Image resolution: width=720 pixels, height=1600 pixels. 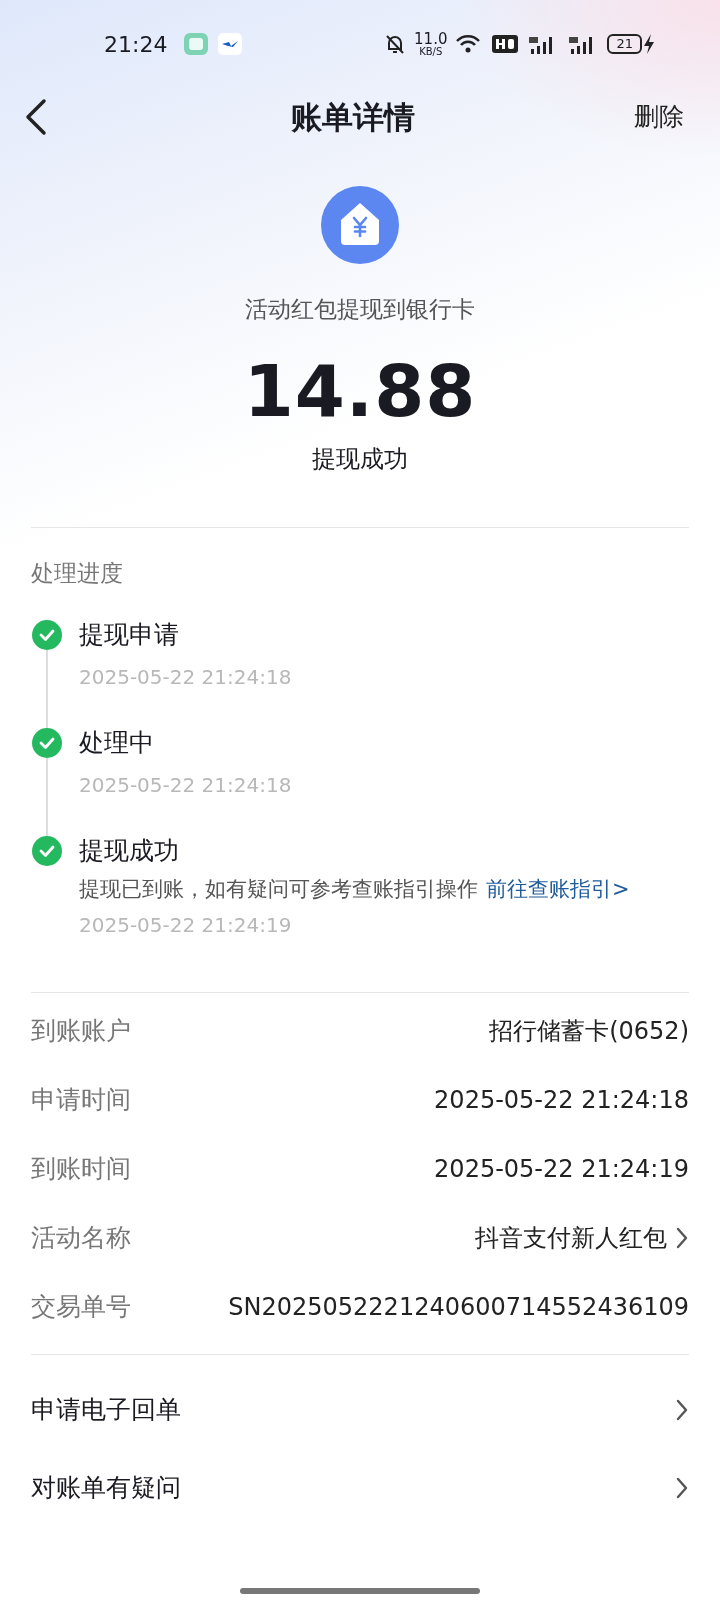 What do you see at coordinates (81, 1238) in the screenshot?
I see `detail-label: 活动名称` at bounding box center [81, 1238].